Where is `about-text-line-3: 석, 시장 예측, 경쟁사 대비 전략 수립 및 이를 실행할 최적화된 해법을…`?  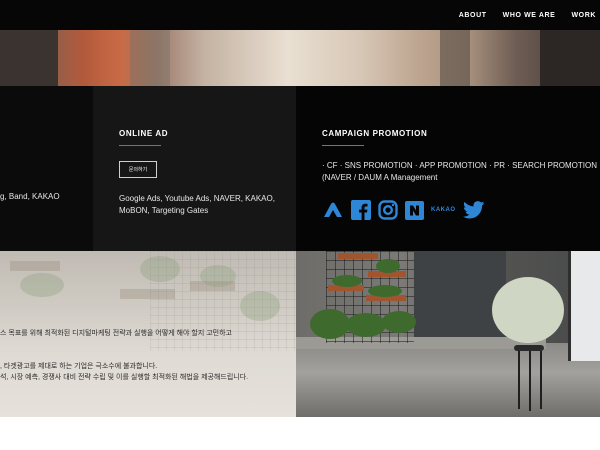
about-text-line-3: 석, 시장 예측, 경쟁사 대비 전략 수립 및 이를 실행할 최적화된 해법을… is located at coordinates (124, 377).